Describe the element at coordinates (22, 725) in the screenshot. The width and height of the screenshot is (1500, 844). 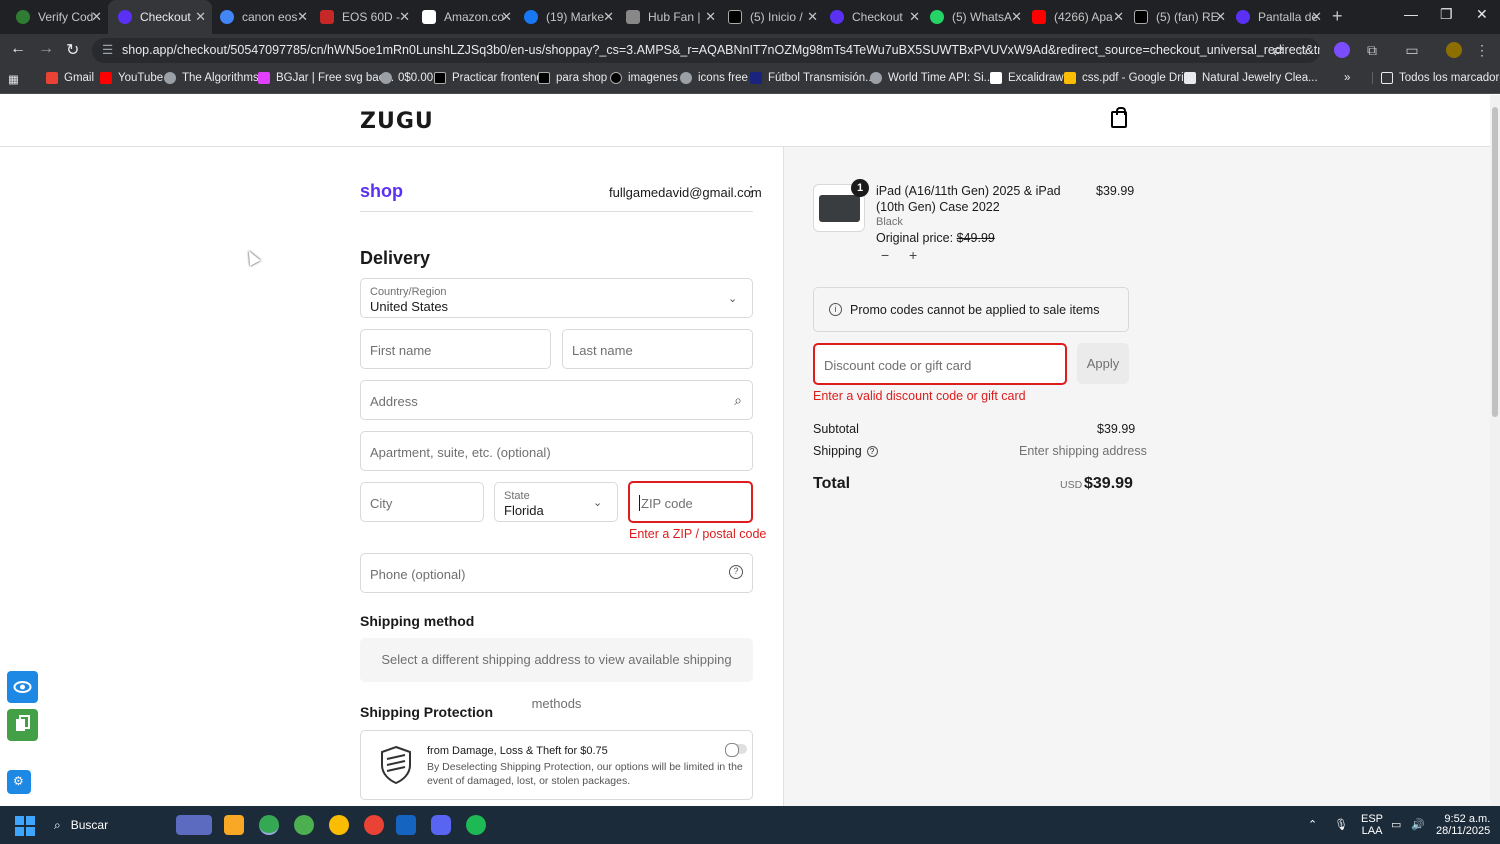
I see `copy-extension-icon` at that location.